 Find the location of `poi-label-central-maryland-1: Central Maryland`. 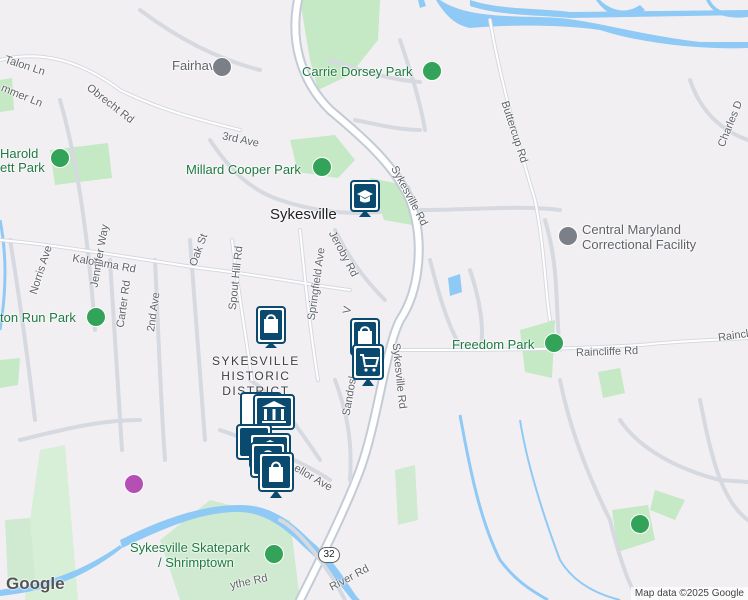

poi-label-central-maryland-1: Central Maryland is located at coordinates (631, 229).